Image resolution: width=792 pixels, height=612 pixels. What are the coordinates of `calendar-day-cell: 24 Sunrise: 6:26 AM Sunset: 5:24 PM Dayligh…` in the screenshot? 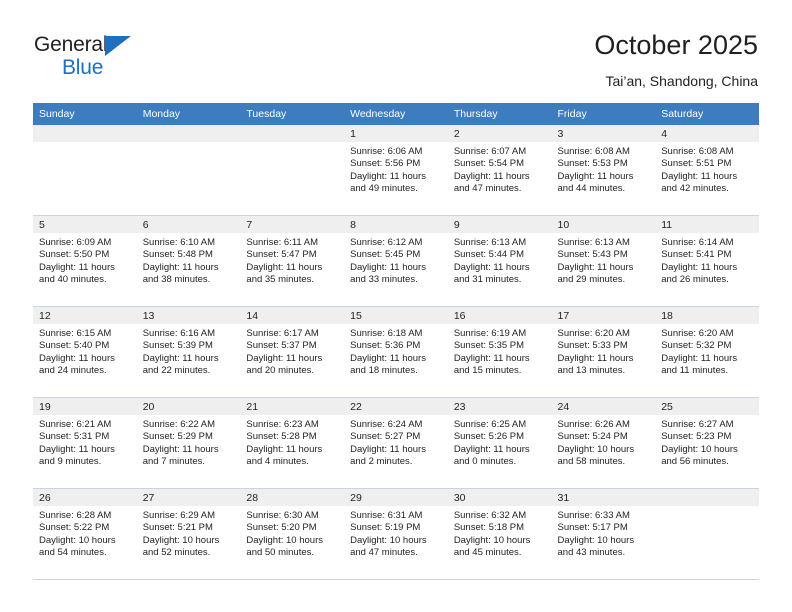 It's located at (603, 443).